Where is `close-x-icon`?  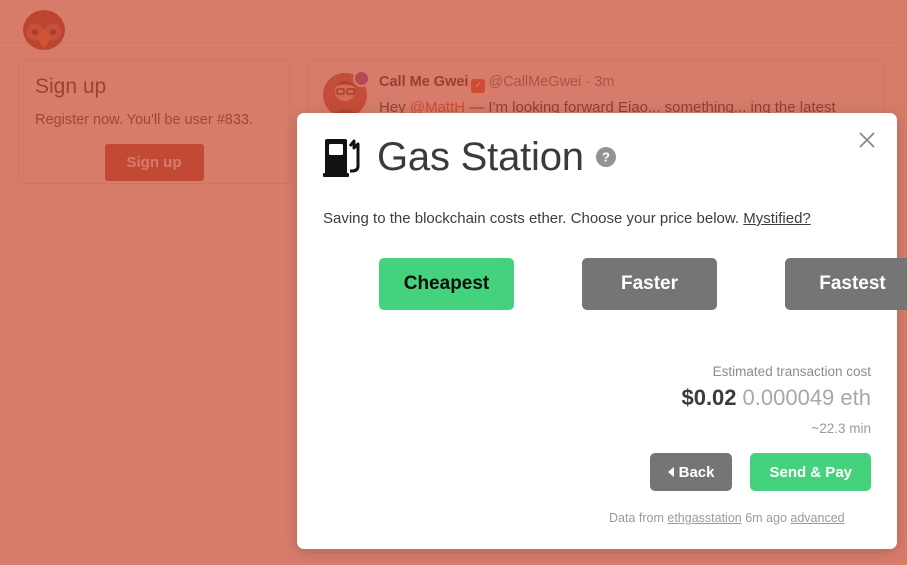 close-x-icon is located at coordinates (867, 140).